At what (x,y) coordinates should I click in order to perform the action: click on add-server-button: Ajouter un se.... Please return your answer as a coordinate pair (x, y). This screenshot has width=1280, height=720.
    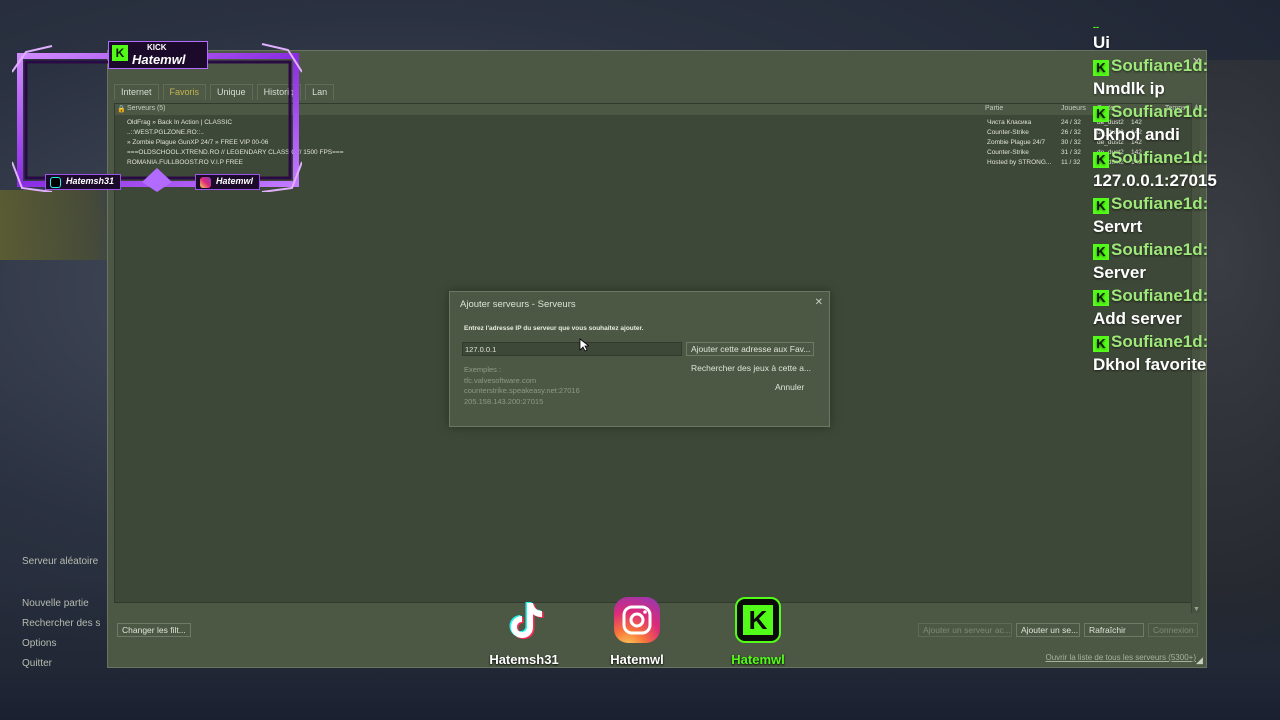
    Looking at the image, I should click on (1048, 630).